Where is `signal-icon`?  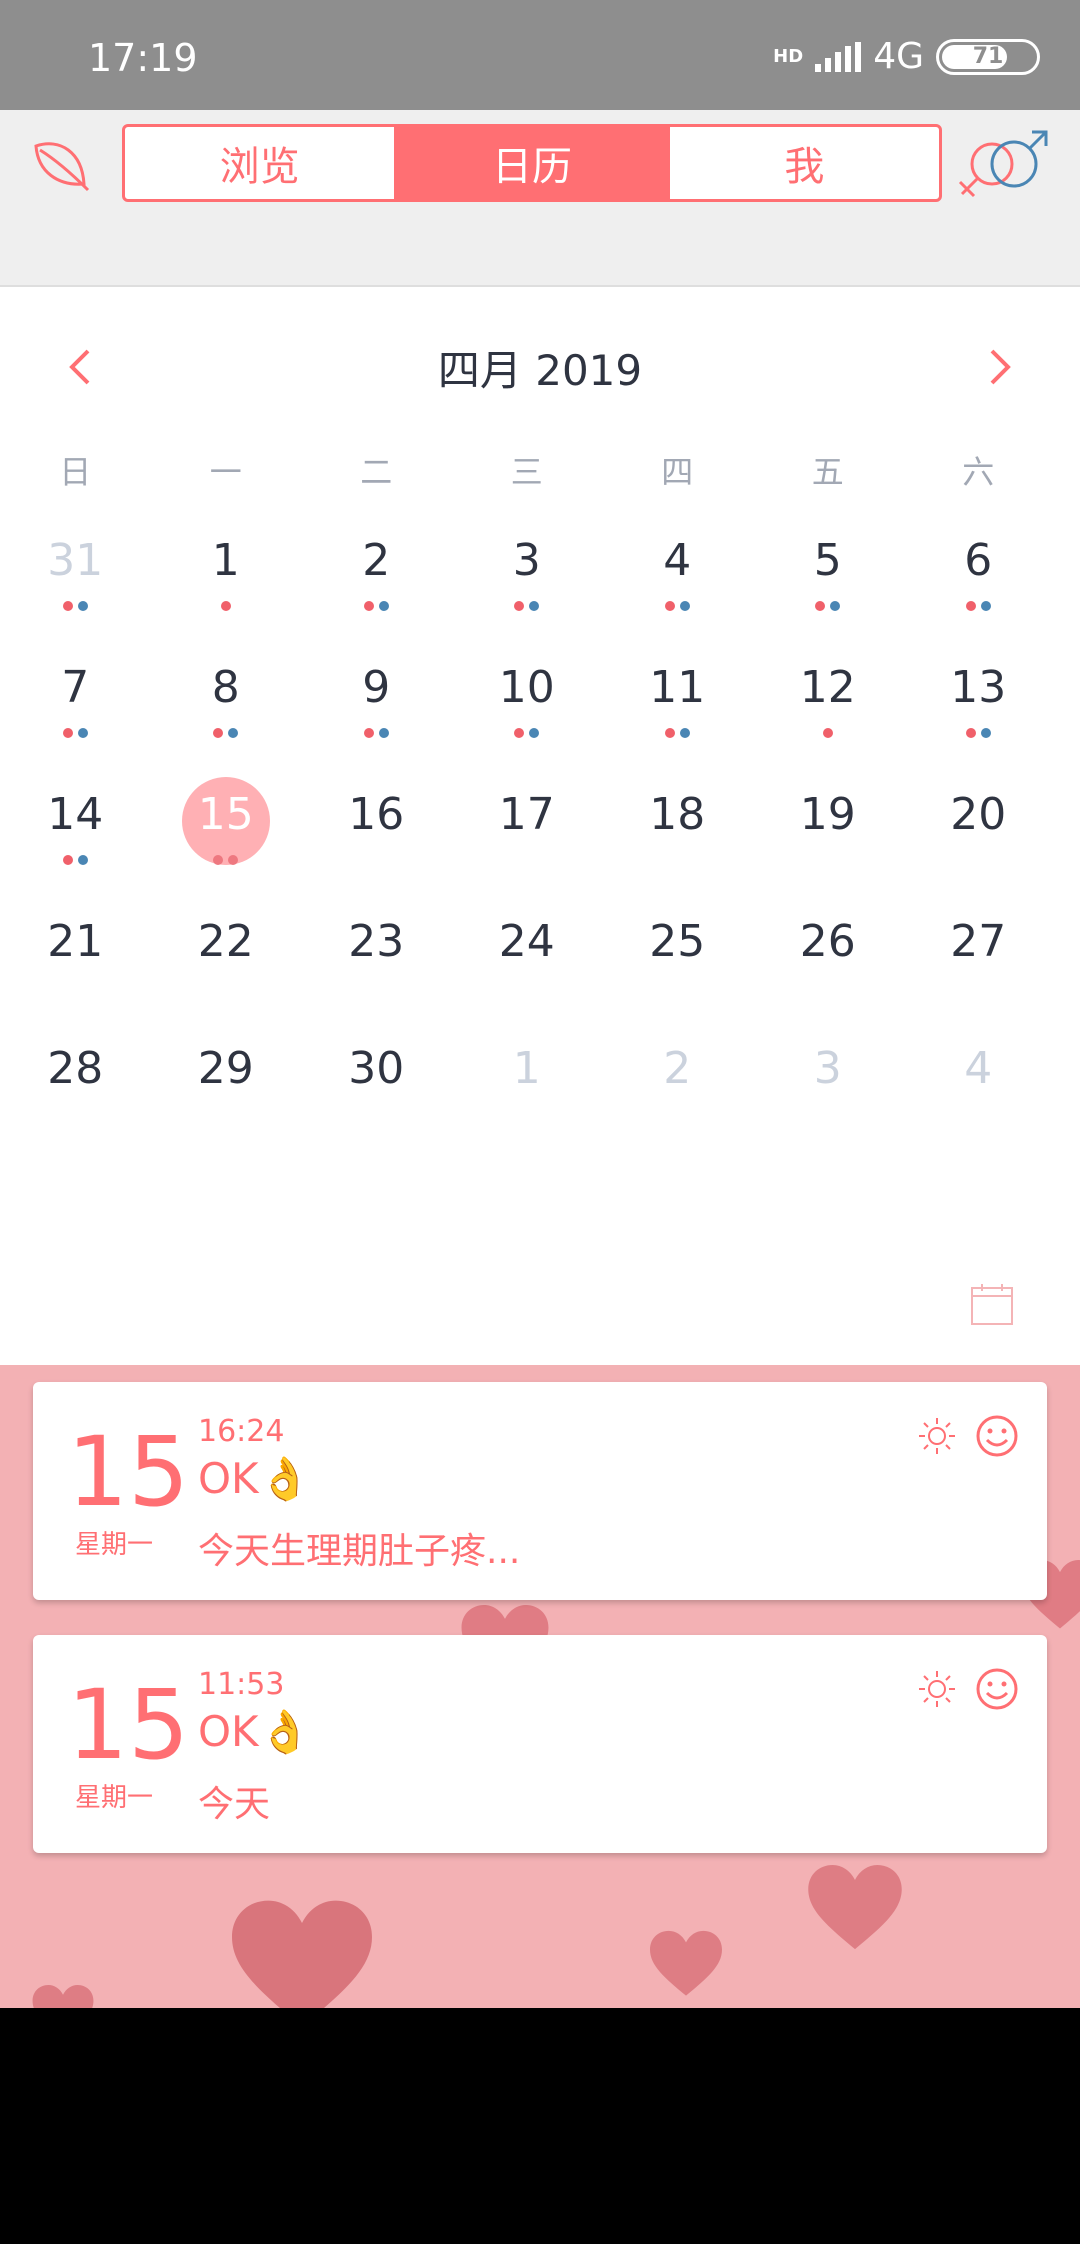 signal-icon is located at coordinates (838, 56).